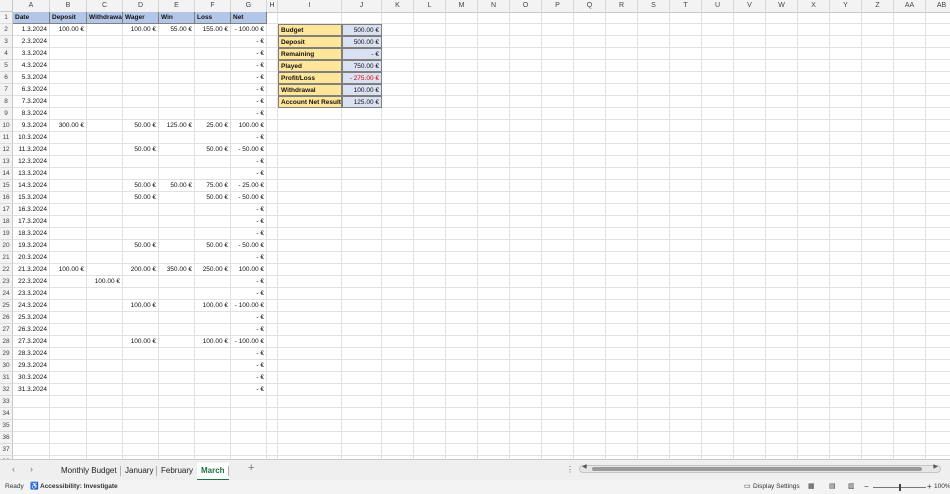 Image resolution: width=950 pixels, height=494 pixels. What do you see at coordinates (139, 471) in the screenshot?
I see `sheet-tab-january: January` at bounding box center [139, 471].